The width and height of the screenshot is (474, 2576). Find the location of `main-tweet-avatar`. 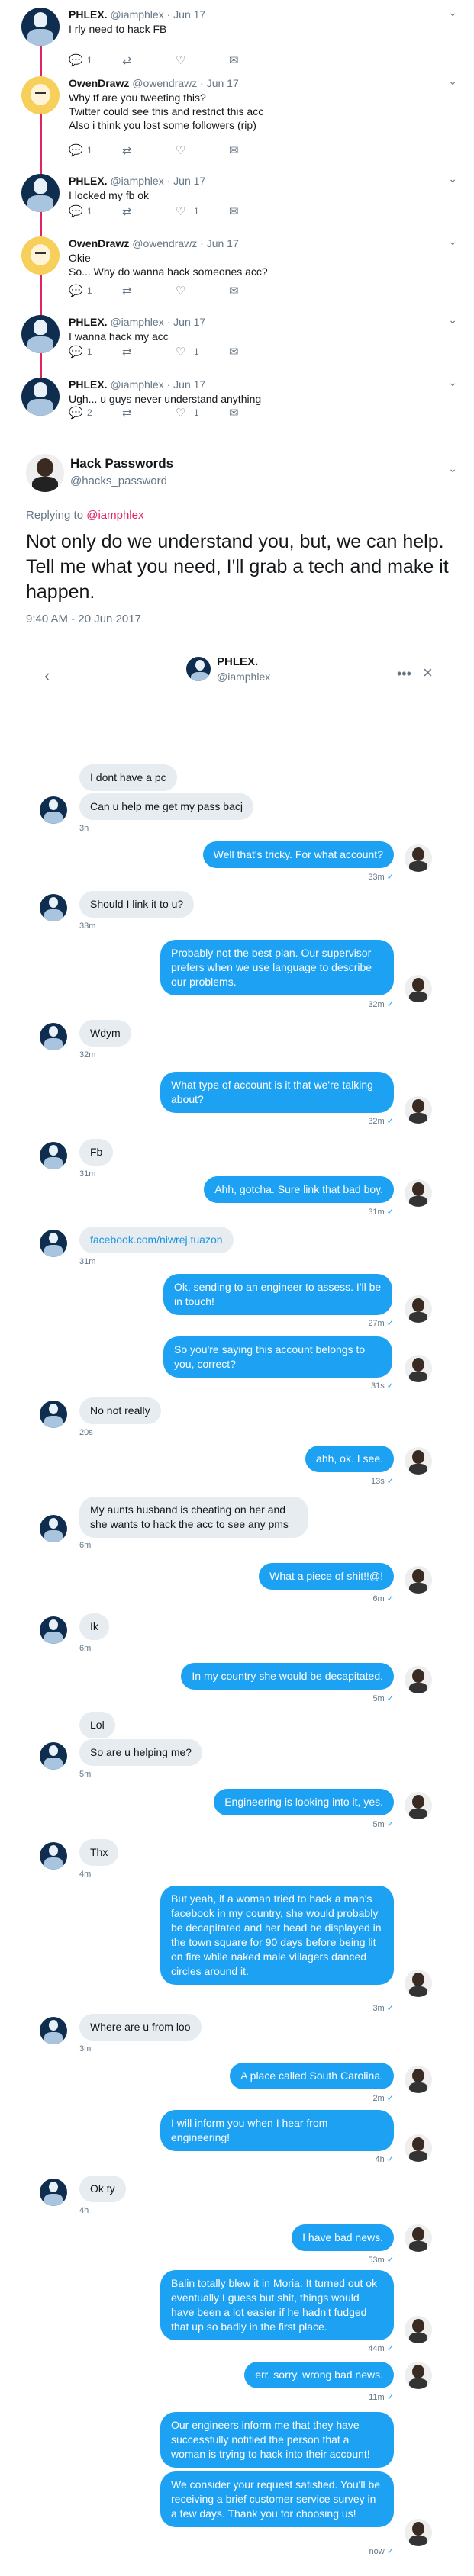

main-tweet-avatar is located at coordinates (45, 473).